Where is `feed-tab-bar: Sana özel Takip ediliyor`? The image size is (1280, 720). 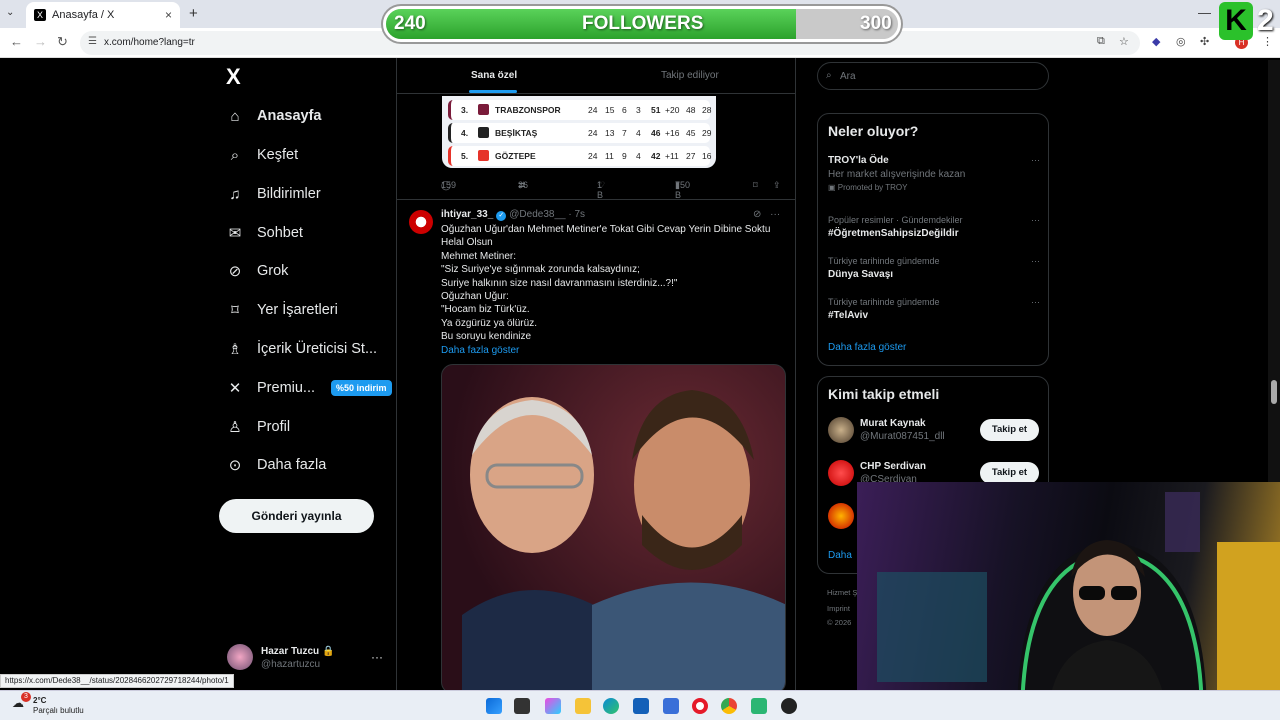 feed-tab-bar: Sana özel Takip ediliyor is located at coordinates (596, 76).